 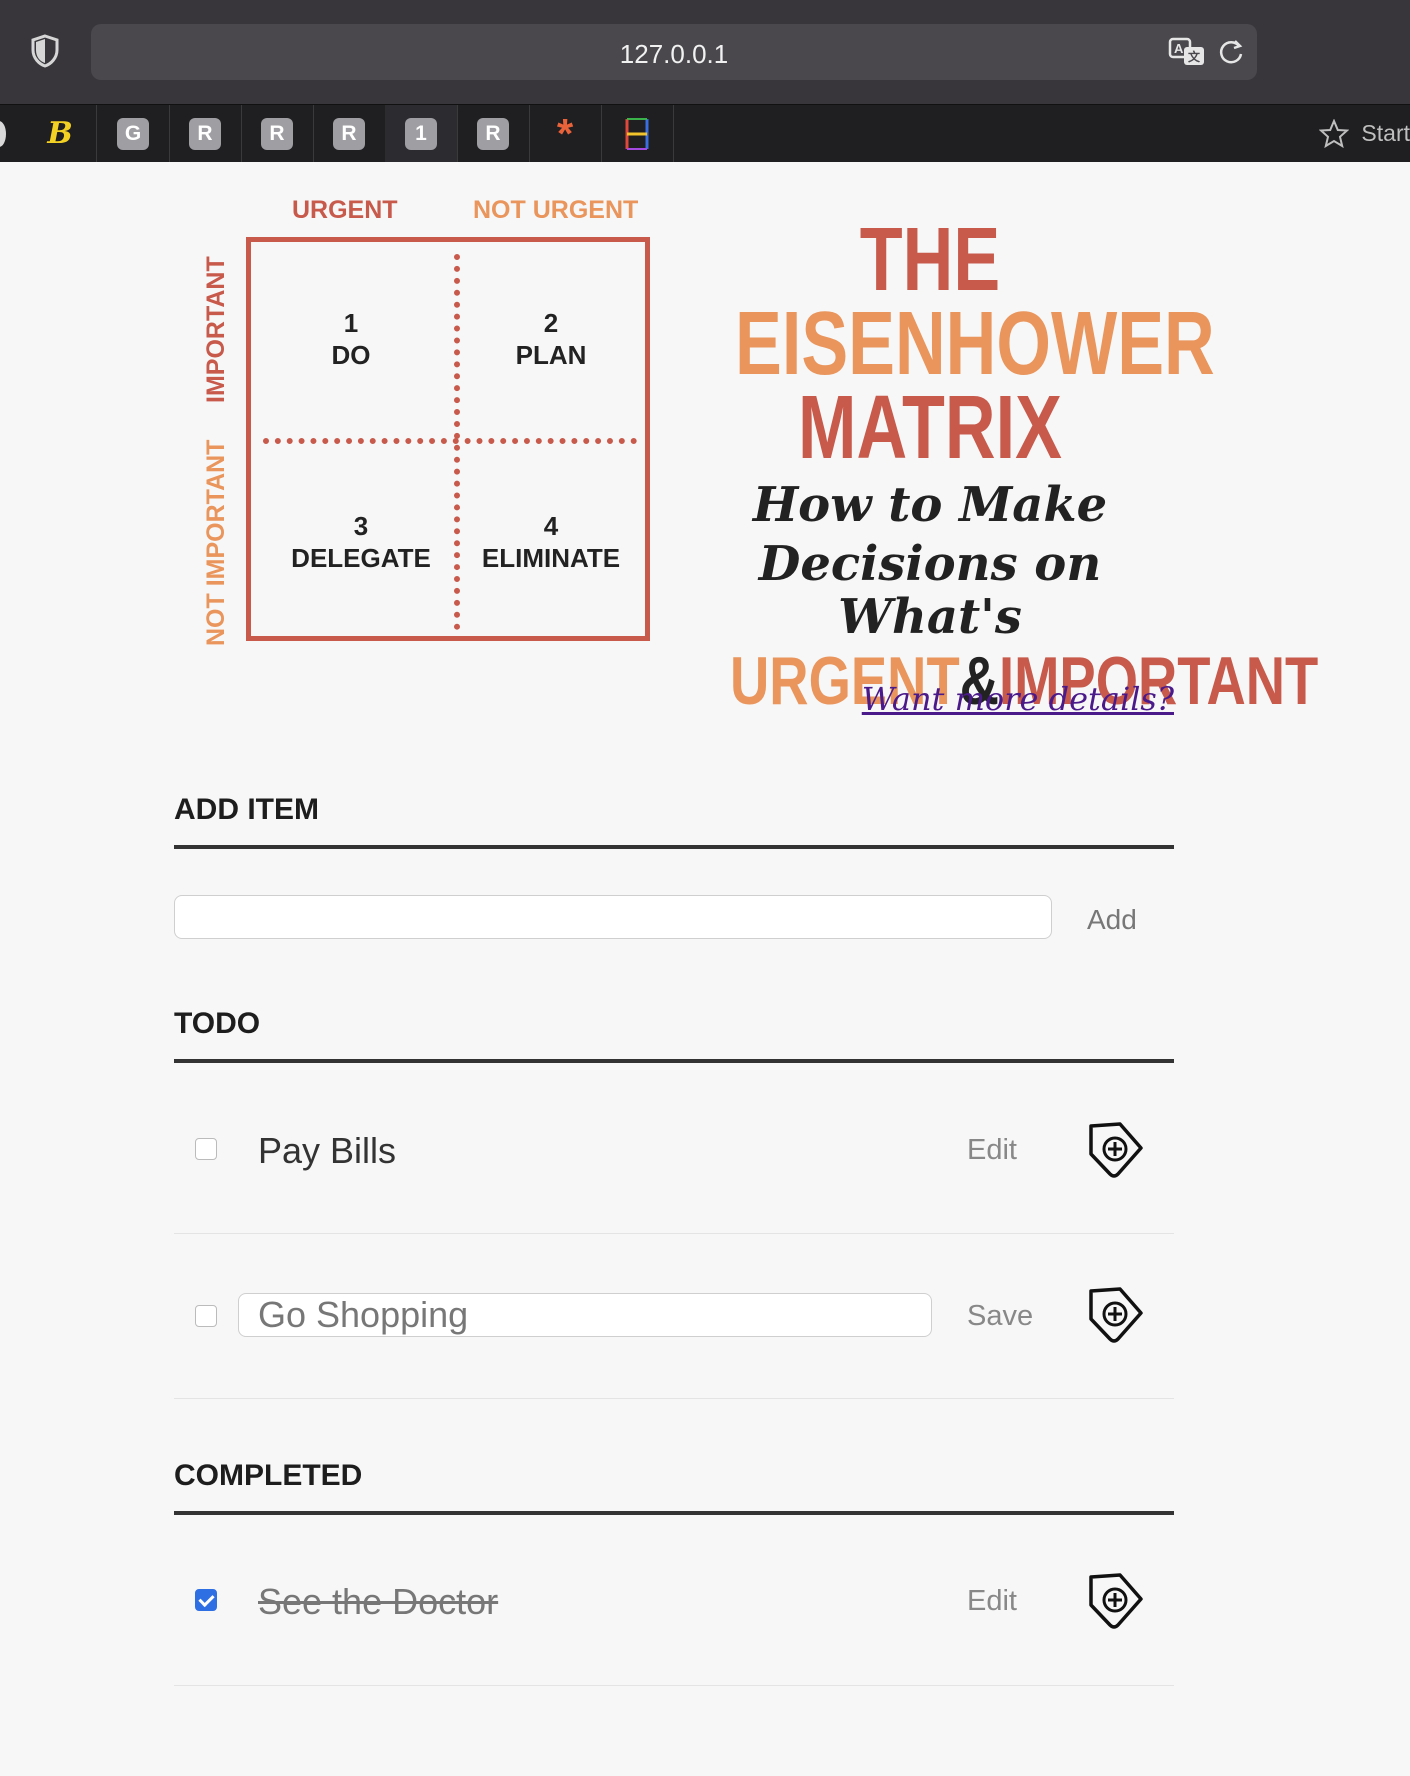 What do you see at coordinates (975, 344) in the screenshot?
I see `title-eisenhower: EISENHOWER` at bounding box center [975, 344].